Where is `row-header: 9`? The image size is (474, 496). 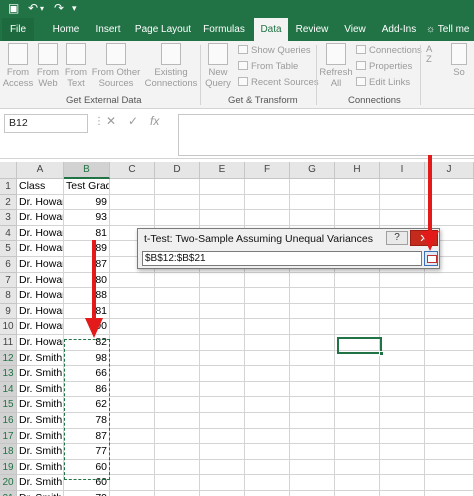
row-header: 9 is located at coordinates (8, 311).